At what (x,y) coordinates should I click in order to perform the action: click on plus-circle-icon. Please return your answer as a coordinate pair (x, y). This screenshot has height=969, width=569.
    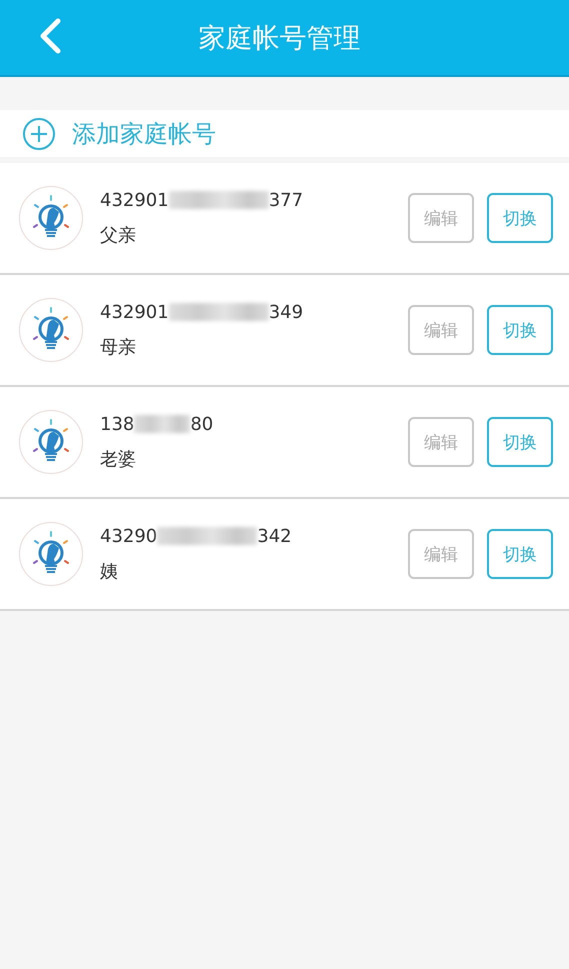
    Looking at the image, I should click on (39, 133).